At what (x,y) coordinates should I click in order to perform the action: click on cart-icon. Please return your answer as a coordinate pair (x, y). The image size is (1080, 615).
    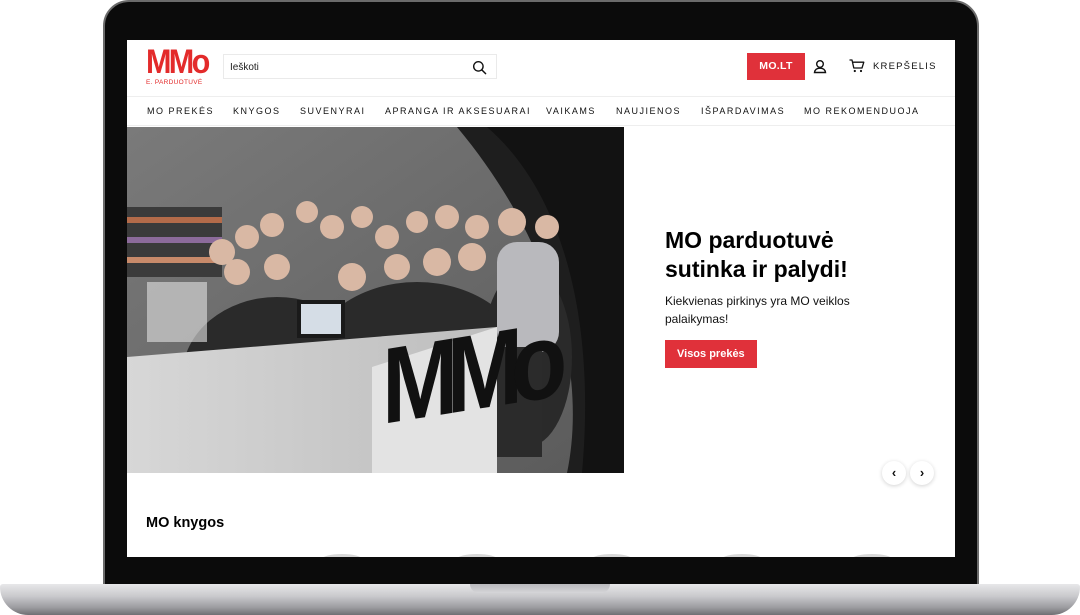
    Looking at the image, I should click on (857, 66).